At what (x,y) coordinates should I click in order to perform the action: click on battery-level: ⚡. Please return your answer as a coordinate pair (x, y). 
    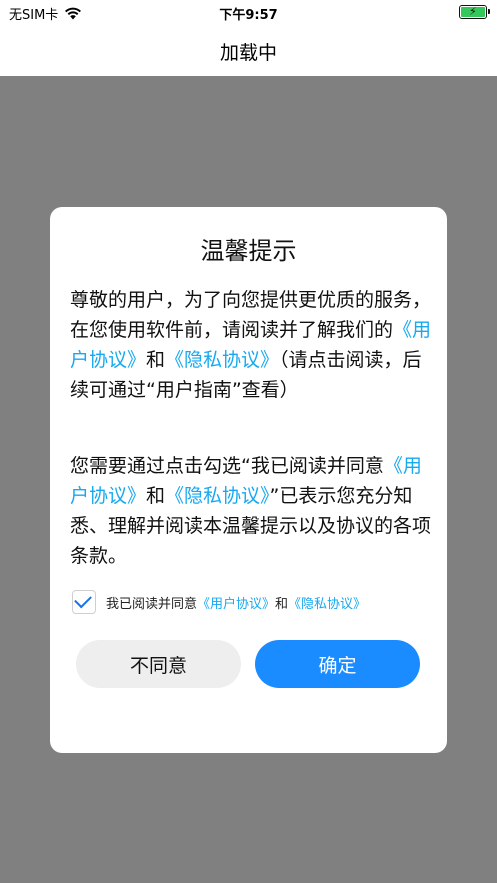
    Looking at the image, I should click on (473, 11).